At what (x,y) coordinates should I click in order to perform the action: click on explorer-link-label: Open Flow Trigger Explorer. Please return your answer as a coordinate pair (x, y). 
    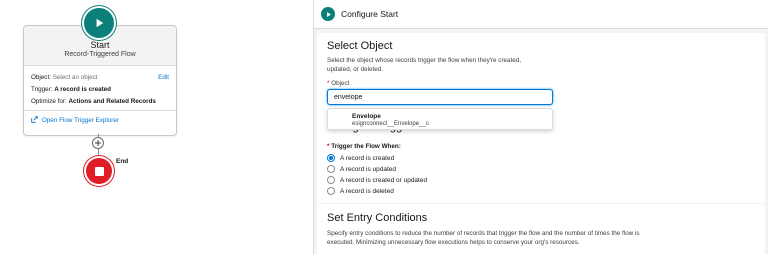
    Looking at the image, I should click on (80, 120).